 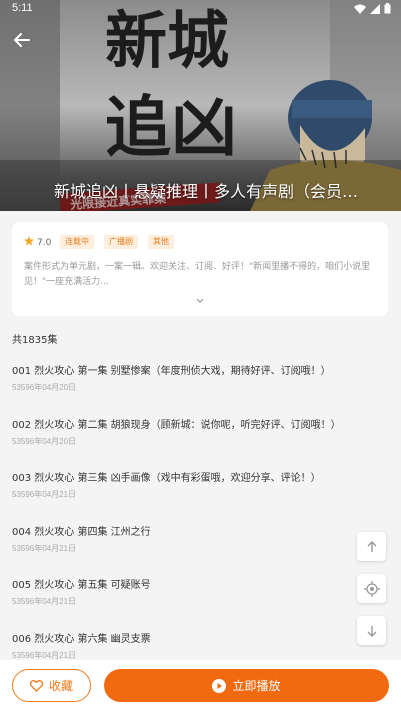 What do you see at coordinates (81, 532) in the screenshot?
I see `episode-title: 004 烈火攻心 第四集 江州之行` at bounding box center [81, 532].